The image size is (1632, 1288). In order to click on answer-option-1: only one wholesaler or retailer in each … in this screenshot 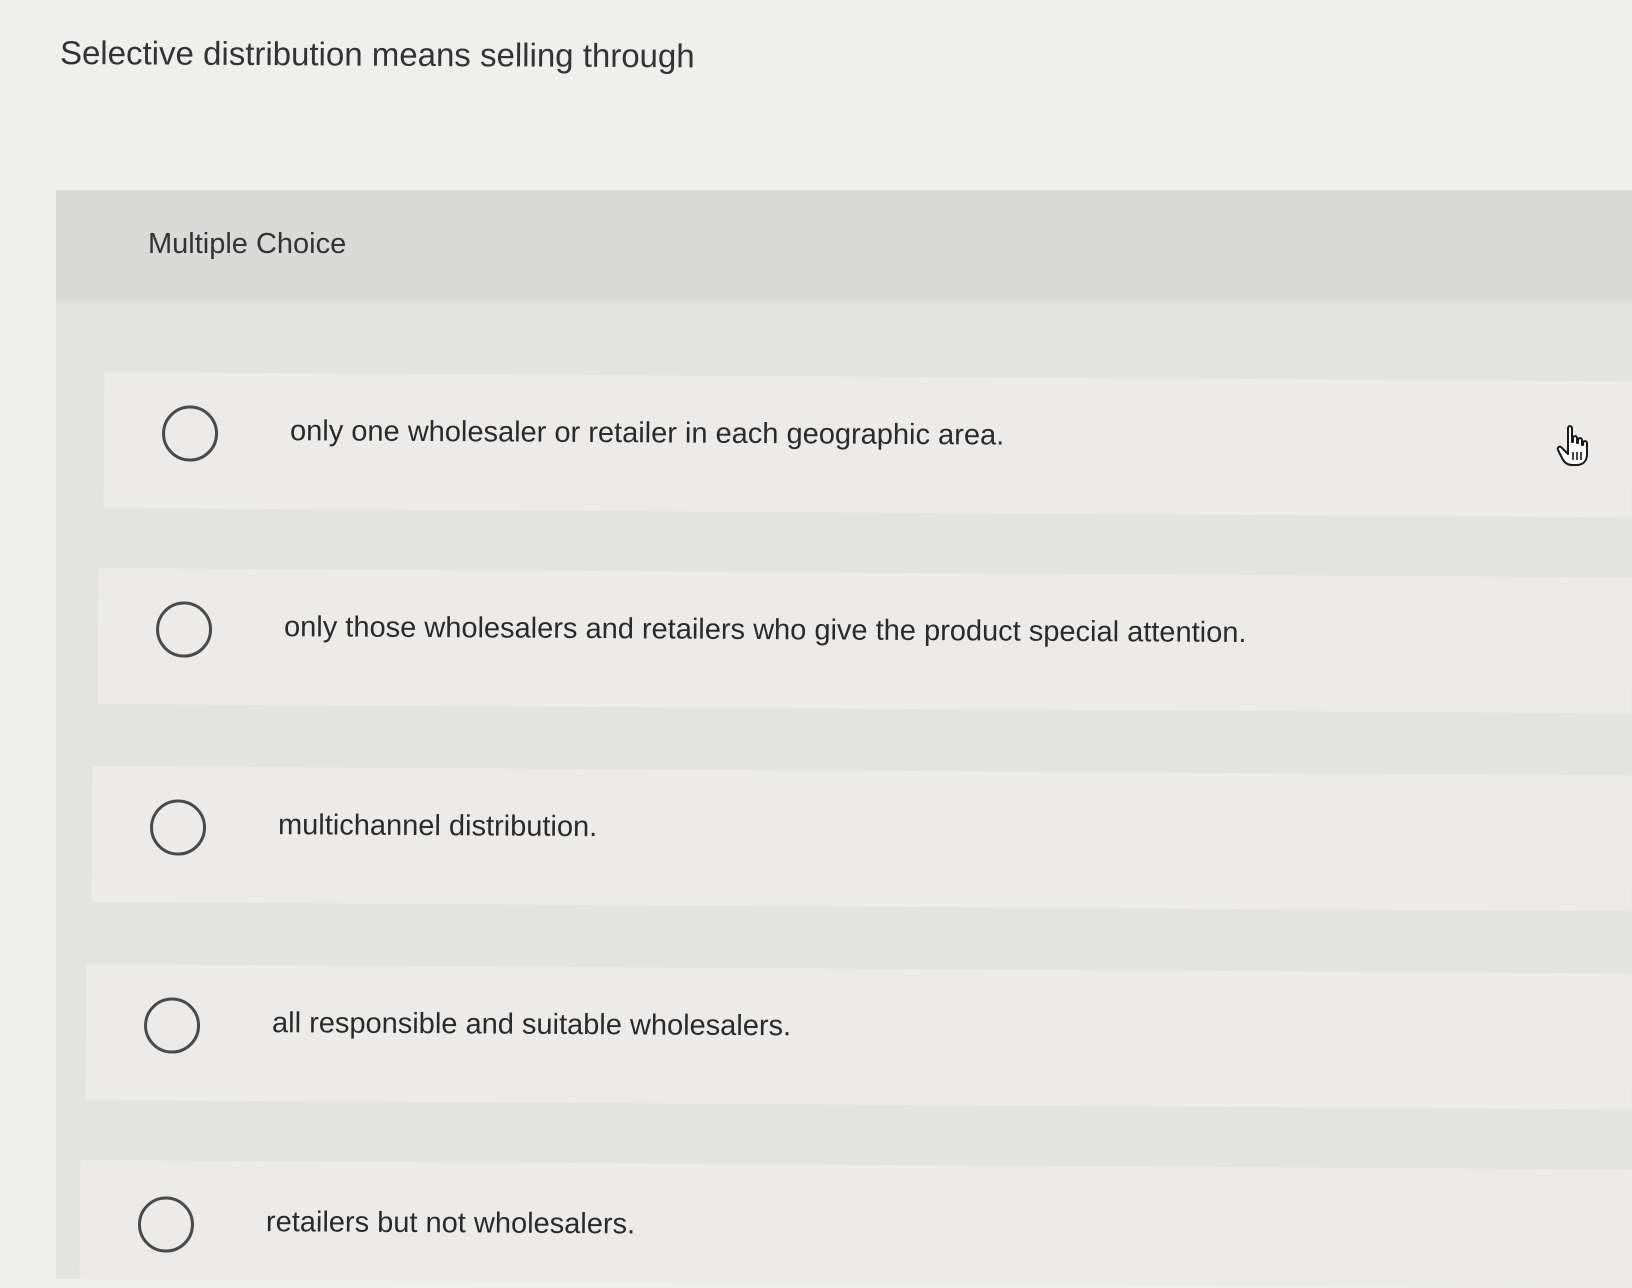, I will do `click(867, 445)`.